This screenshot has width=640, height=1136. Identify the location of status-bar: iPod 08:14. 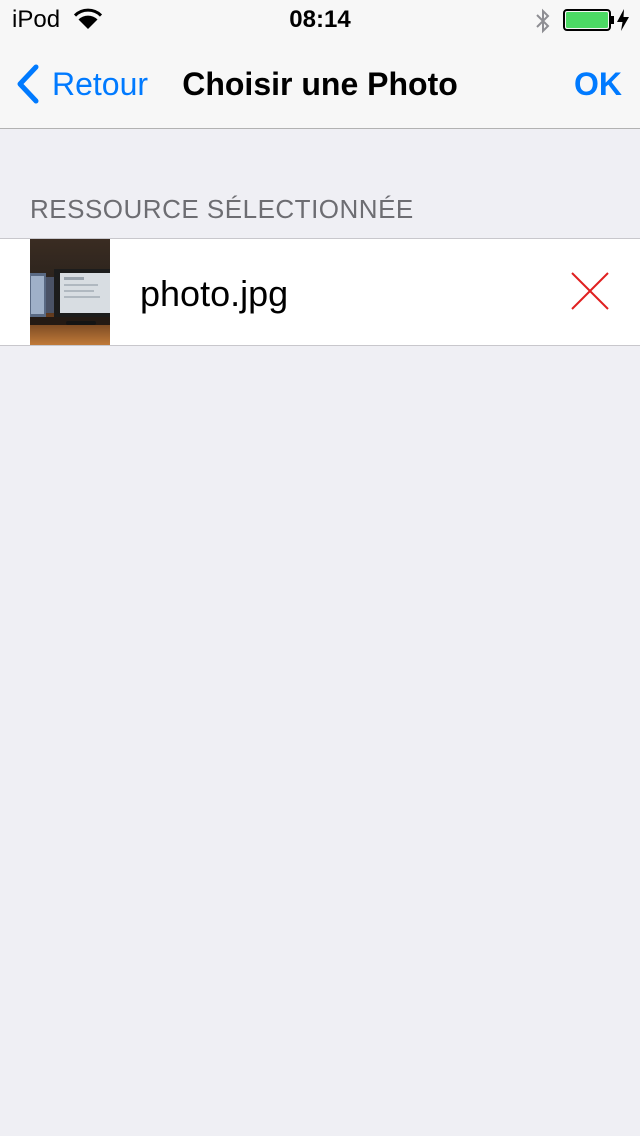
(320, 20).